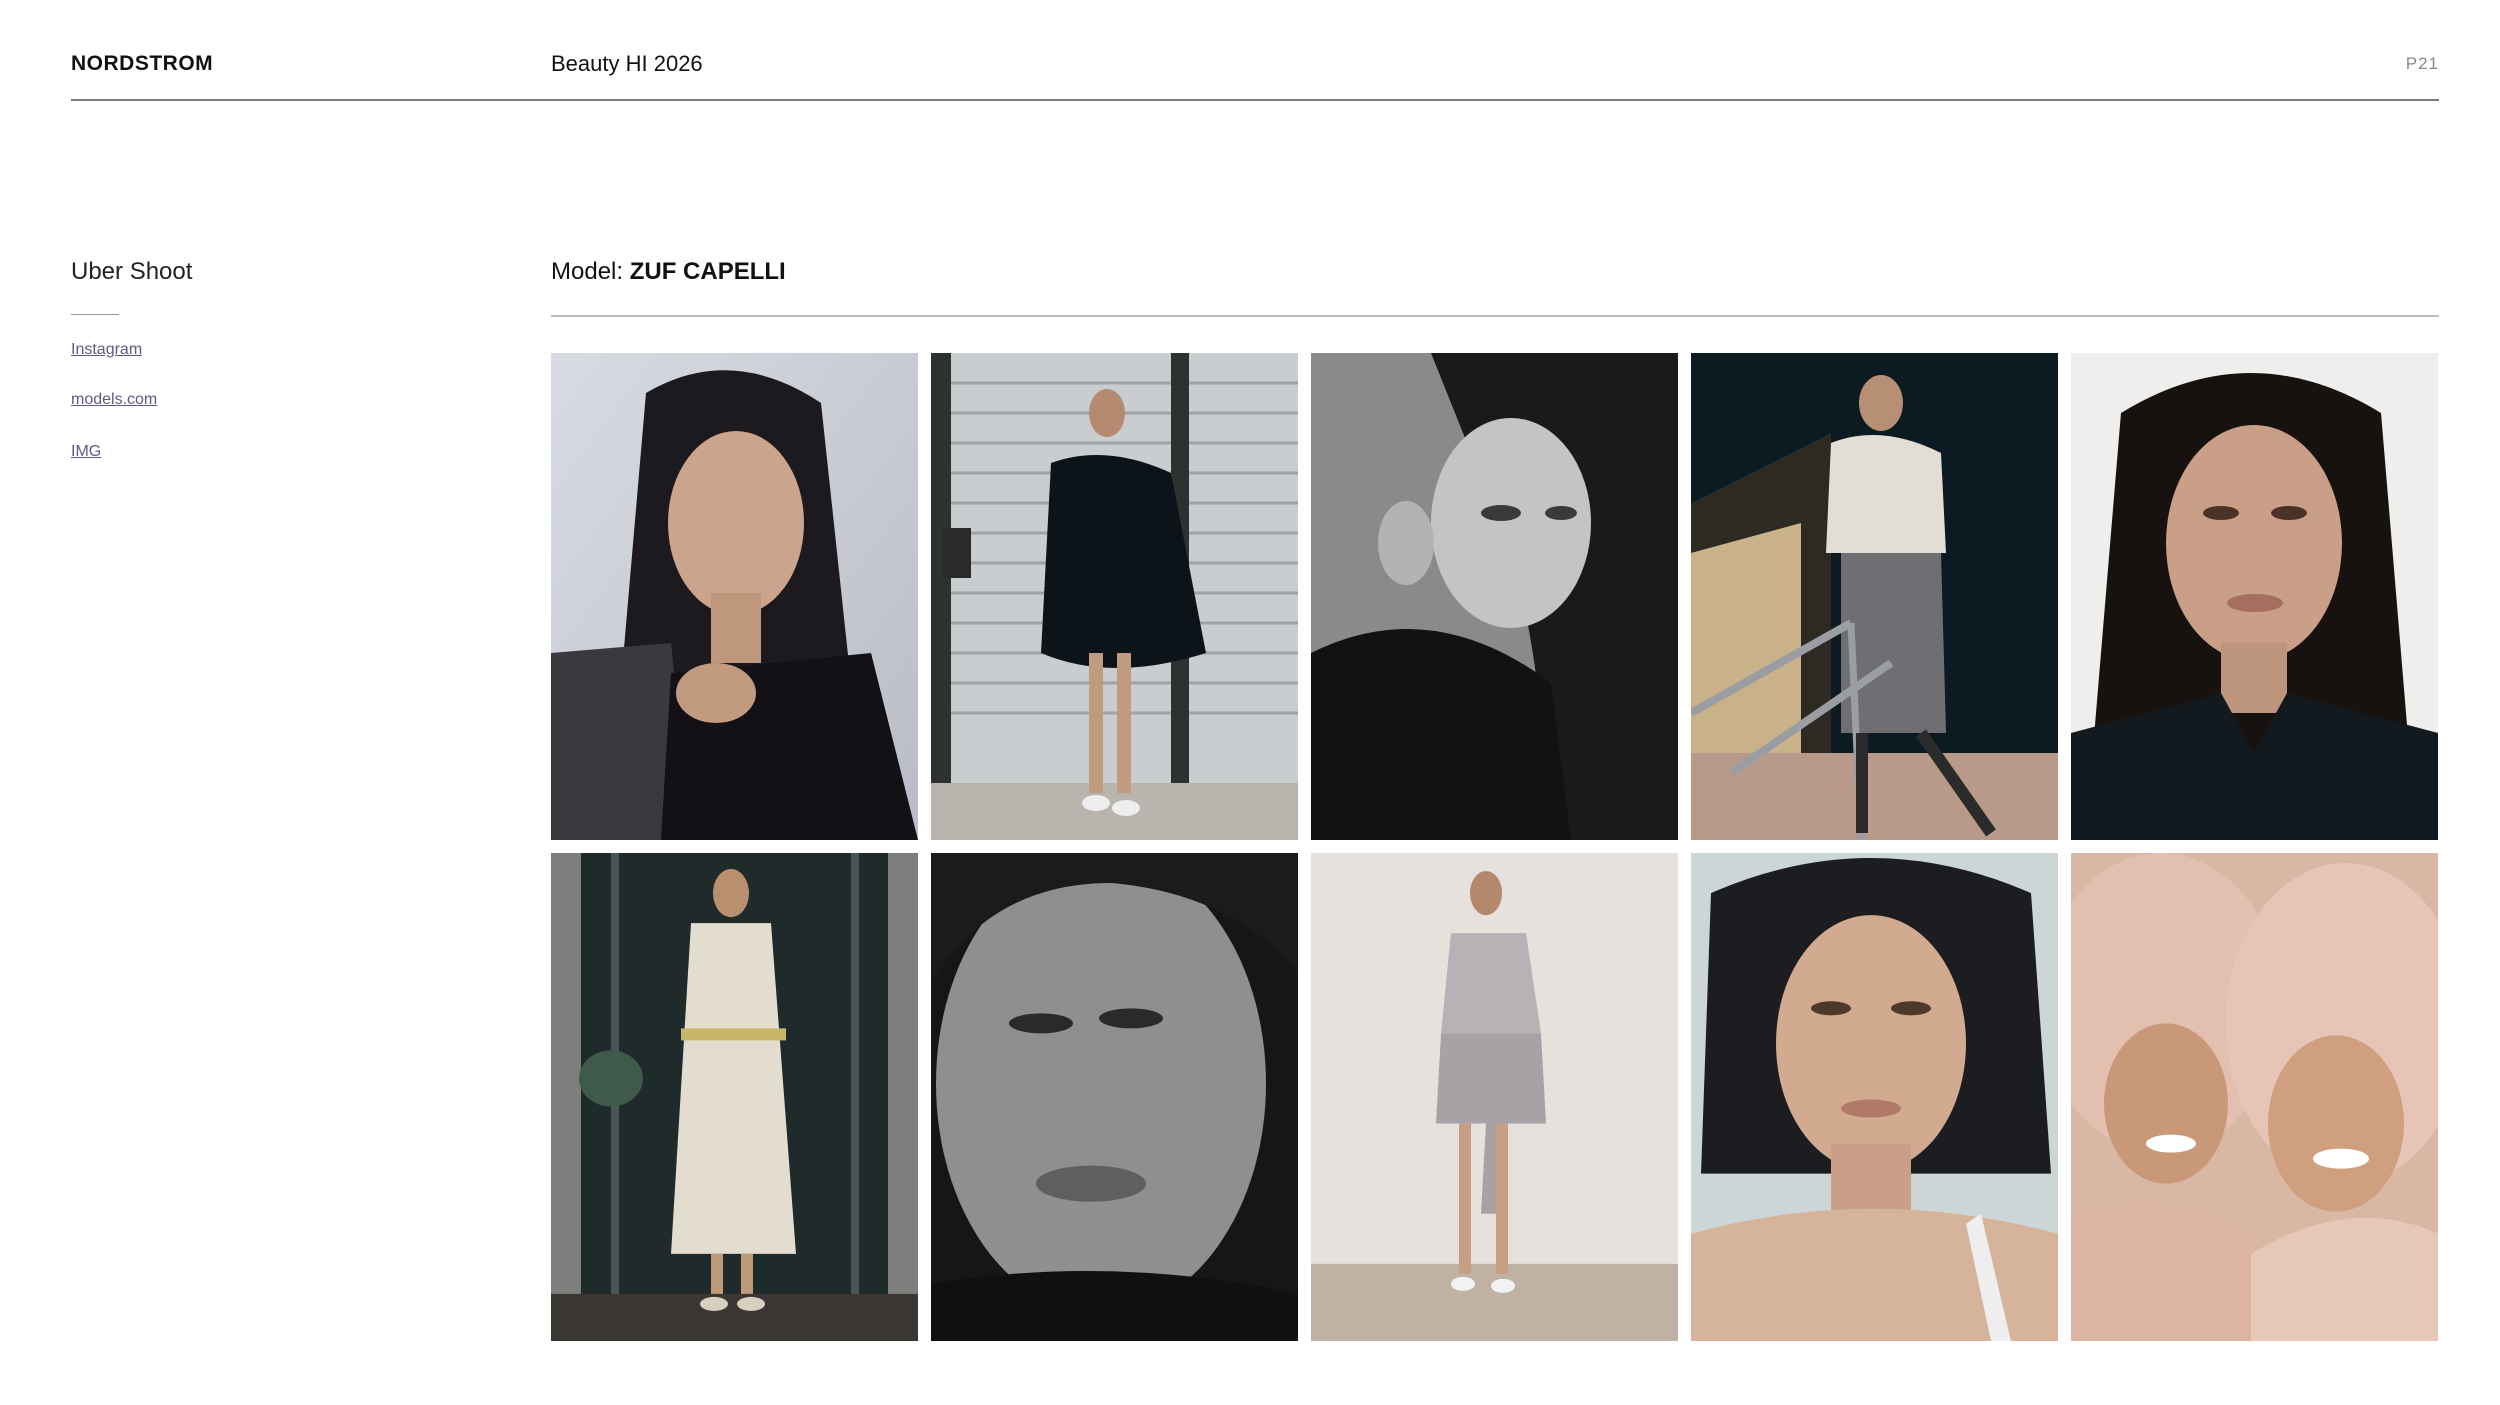  Describe the element at coordinates (142, 63) in the screenshot. I see `brand-logo: NORDSTROM` at that location.